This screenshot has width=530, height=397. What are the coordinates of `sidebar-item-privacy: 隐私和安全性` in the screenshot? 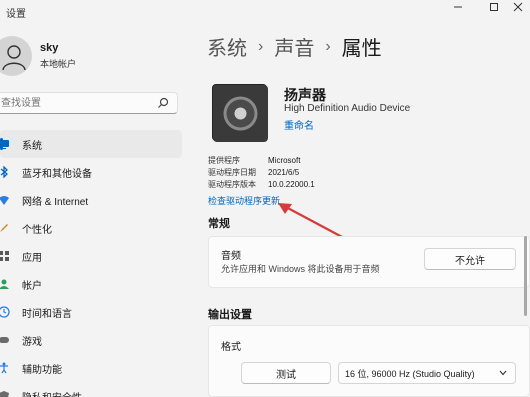 It's located at (91, 389).